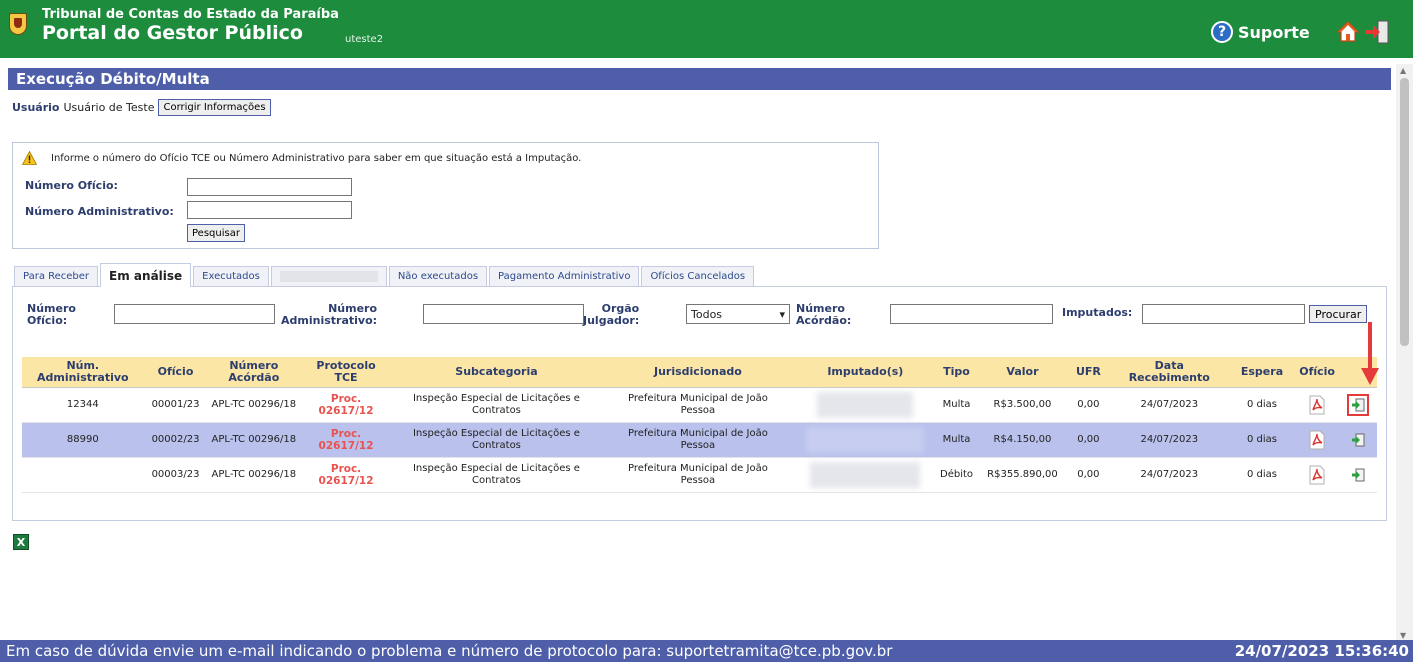 This screenshot has height=662, width=1413. What do you see at coordinates (83, 440) in the screenshot?
I see `cell-num-admin: 88990` at bounding box center [83, 440].